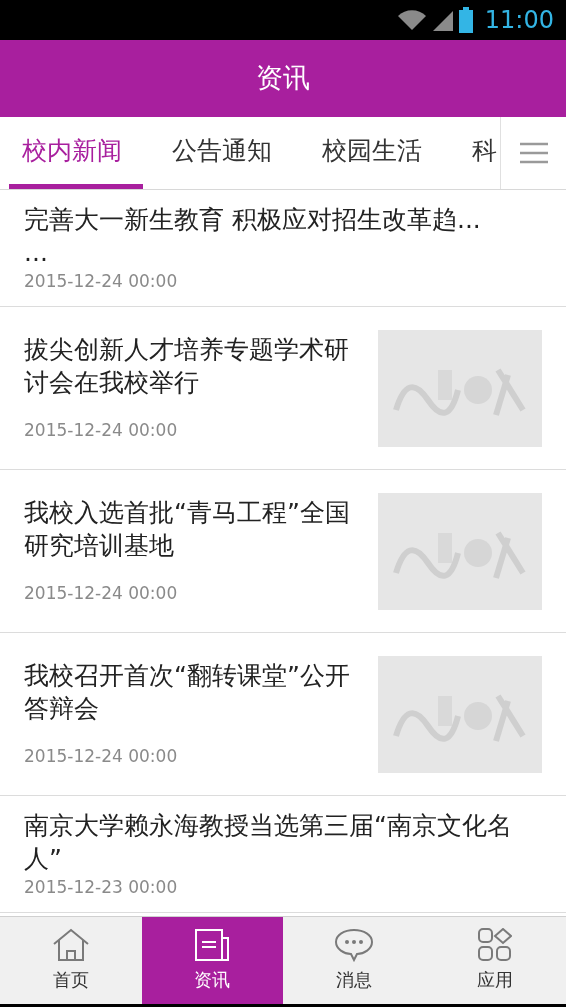  What do you see at coordinates (465, 20) in the screenshot?
I see `battery-icon` at bounding box center [465, 20].